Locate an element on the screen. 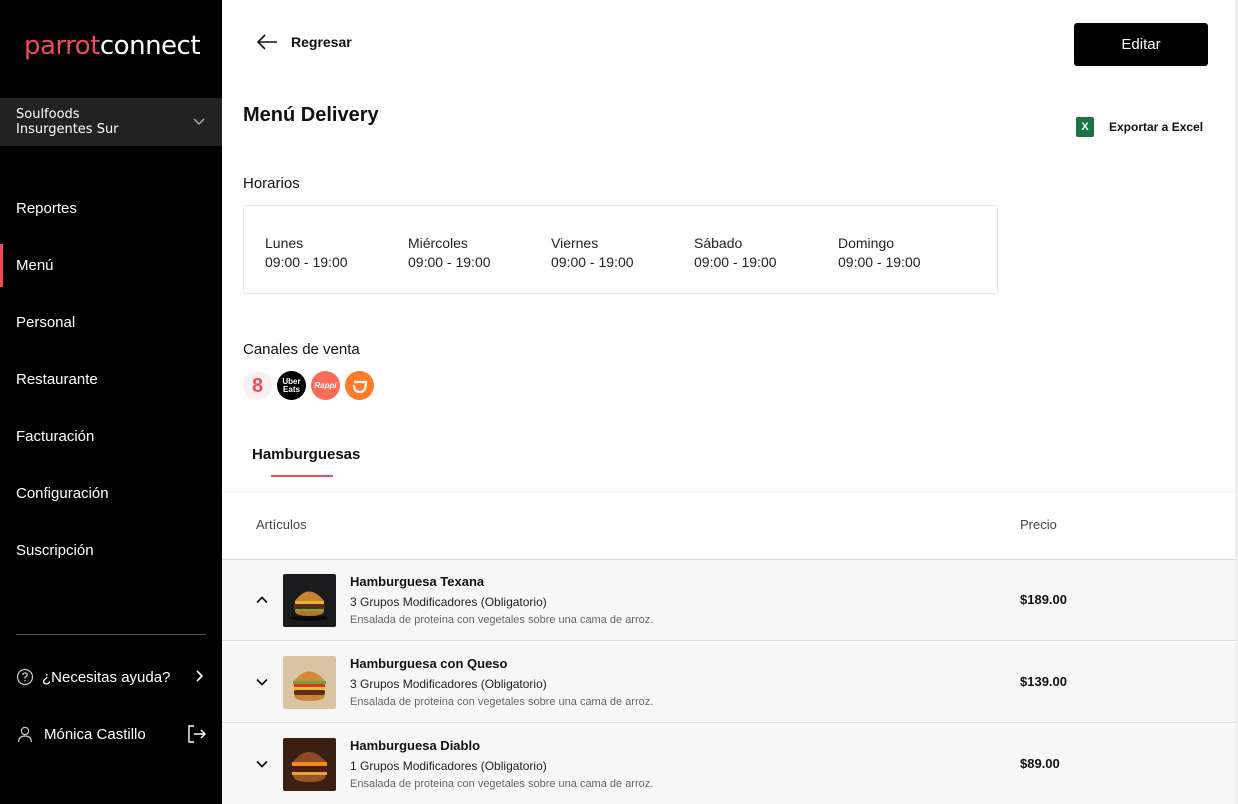  column-header-precio: Precio is located at coordinates (1038, 524).